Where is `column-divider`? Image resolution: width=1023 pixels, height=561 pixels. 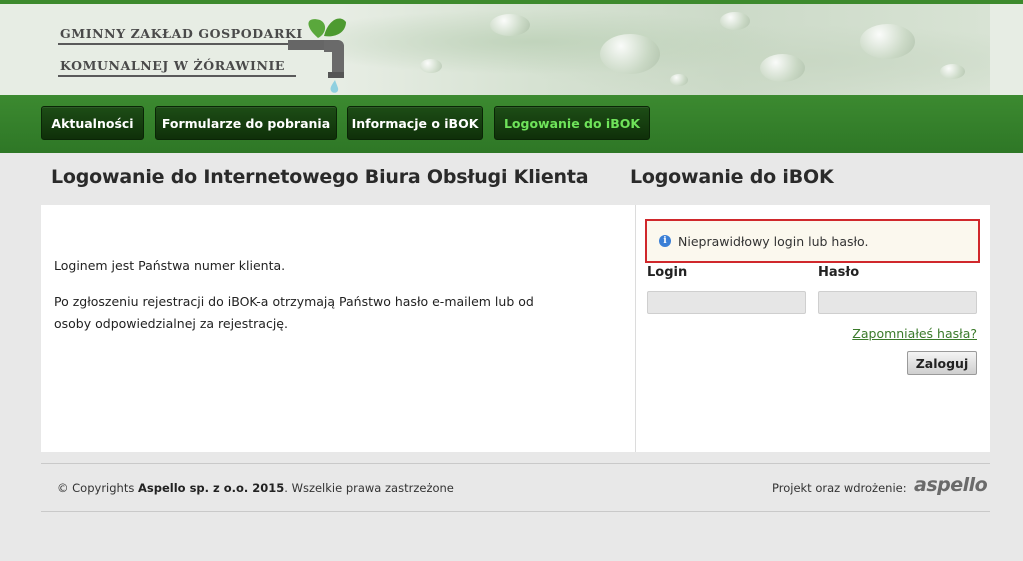 column-divider is located at coordinates (635, 328).